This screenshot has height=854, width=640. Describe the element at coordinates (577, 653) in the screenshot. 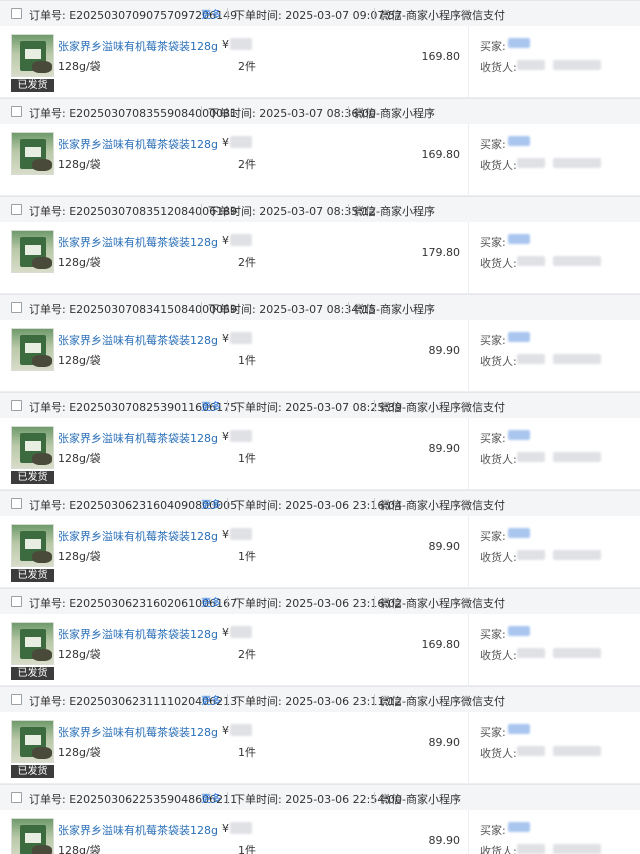

I see `receiver-phone-redacted` at that location.